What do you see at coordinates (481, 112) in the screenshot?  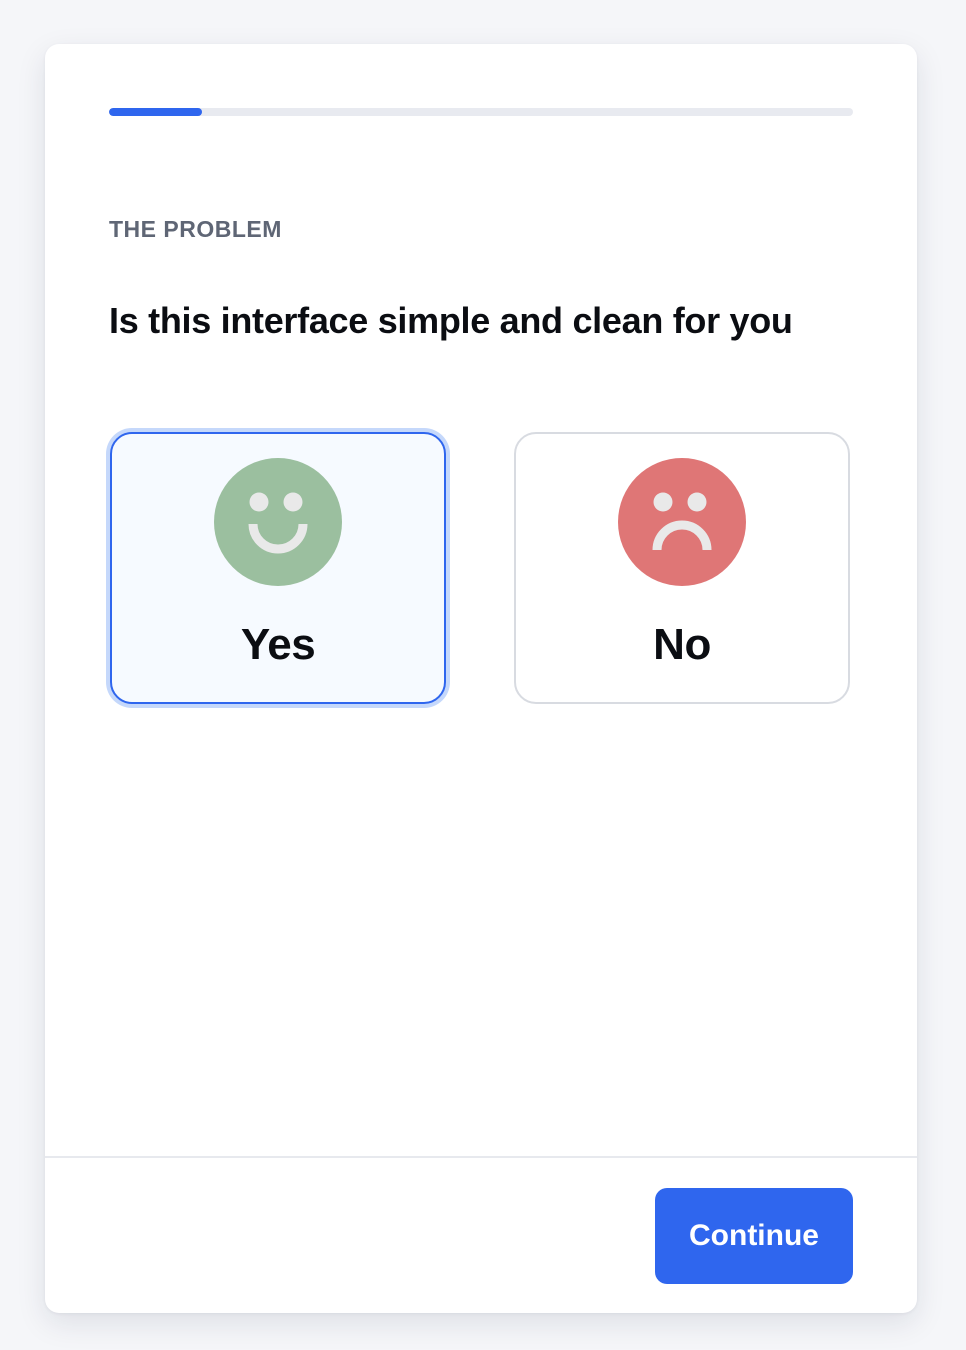 I see `progress-bar` at bounding box center [481, 112].